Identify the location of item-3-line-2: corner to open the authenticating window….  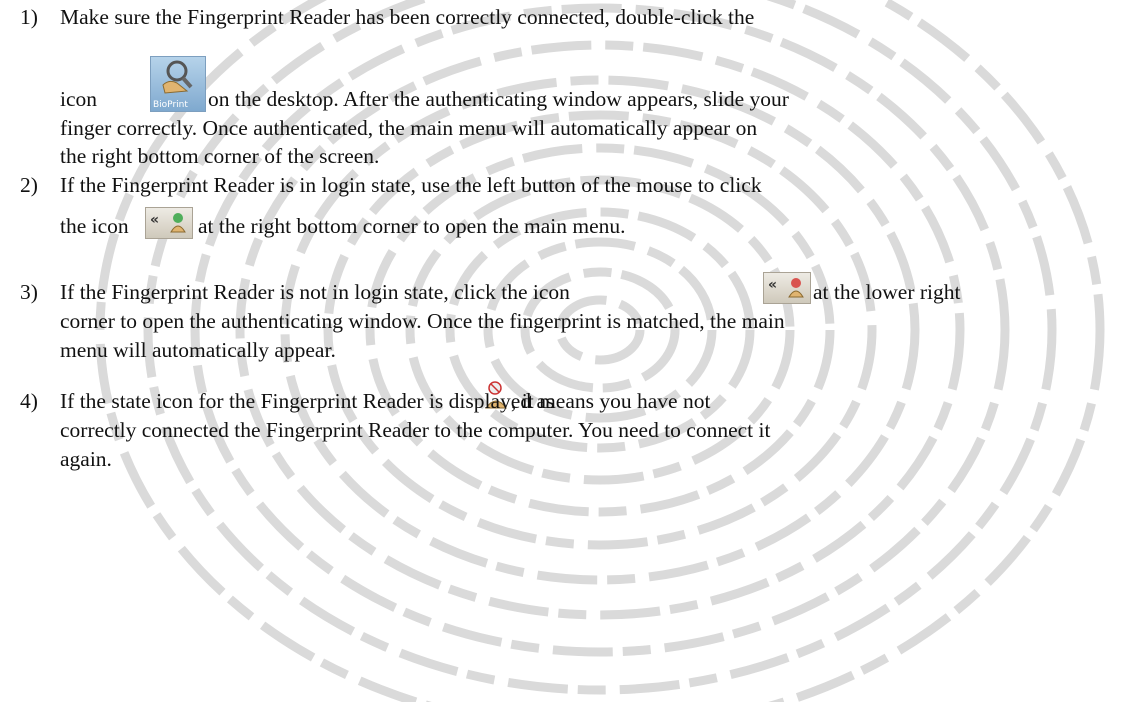
(422, 321).